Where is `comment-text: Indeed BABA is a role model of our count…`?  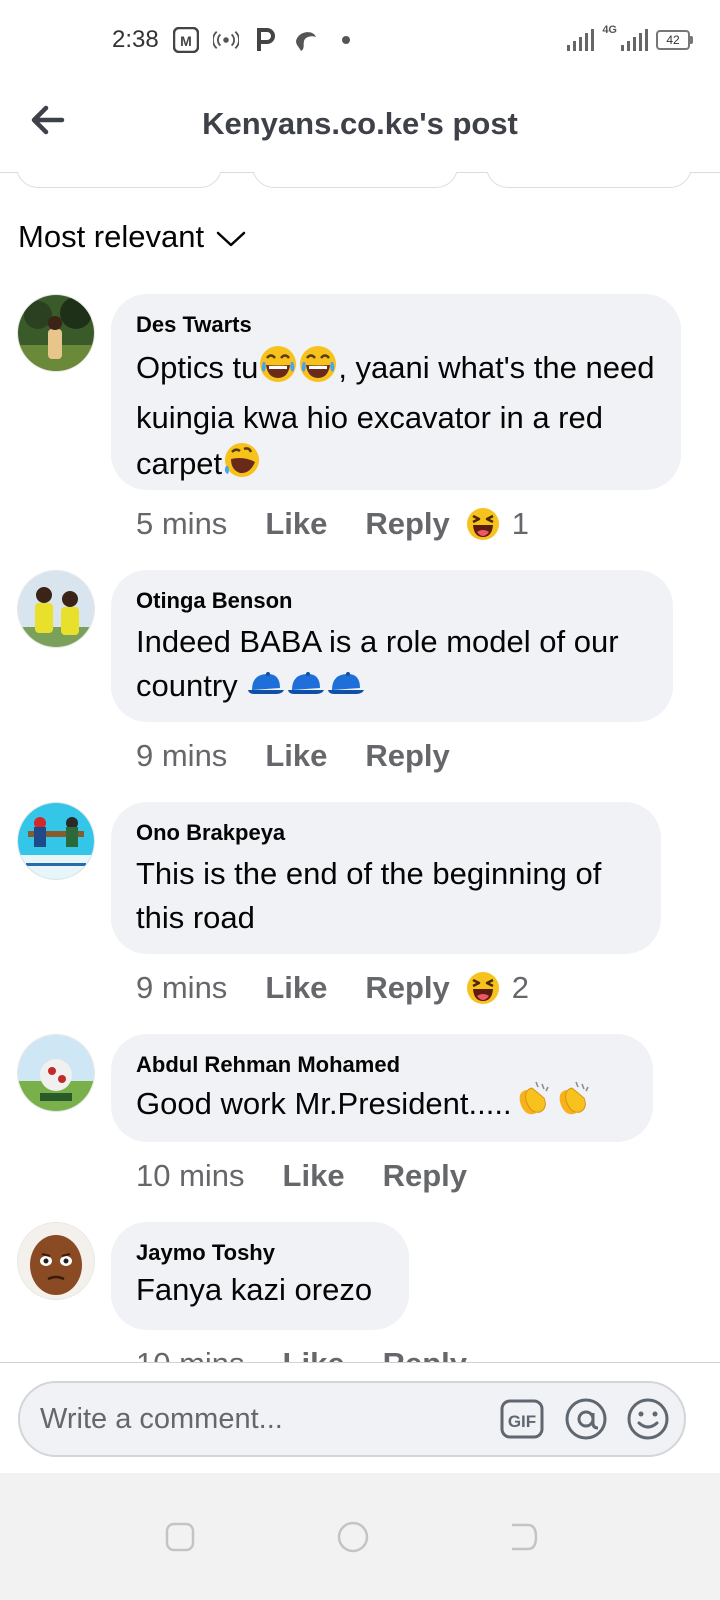
comment-text: Indeed BABA is a role model of our count… is located at coordinates (391, 665).